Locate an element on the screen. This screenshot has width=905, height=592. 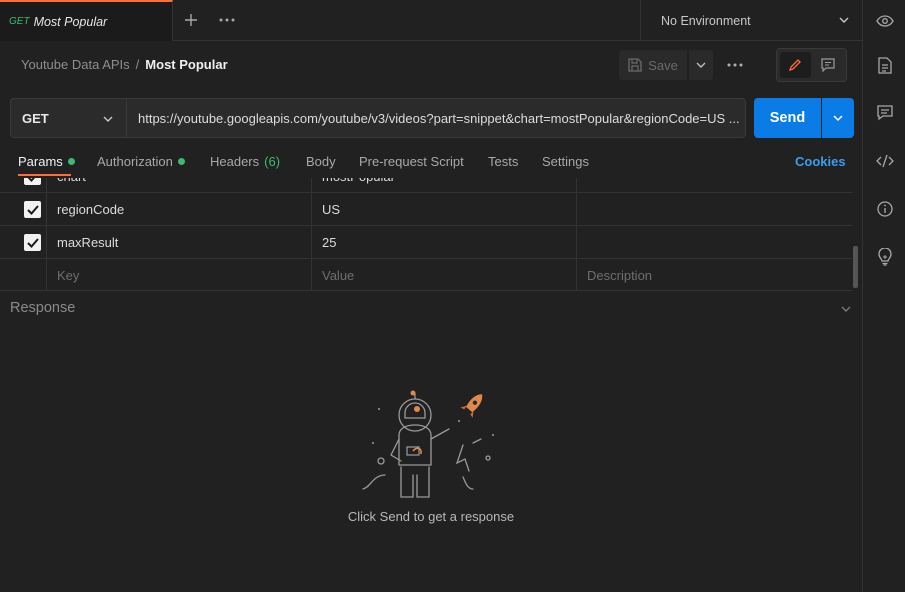
tab-settings-label: Settings is located at coordinates (565, 161).